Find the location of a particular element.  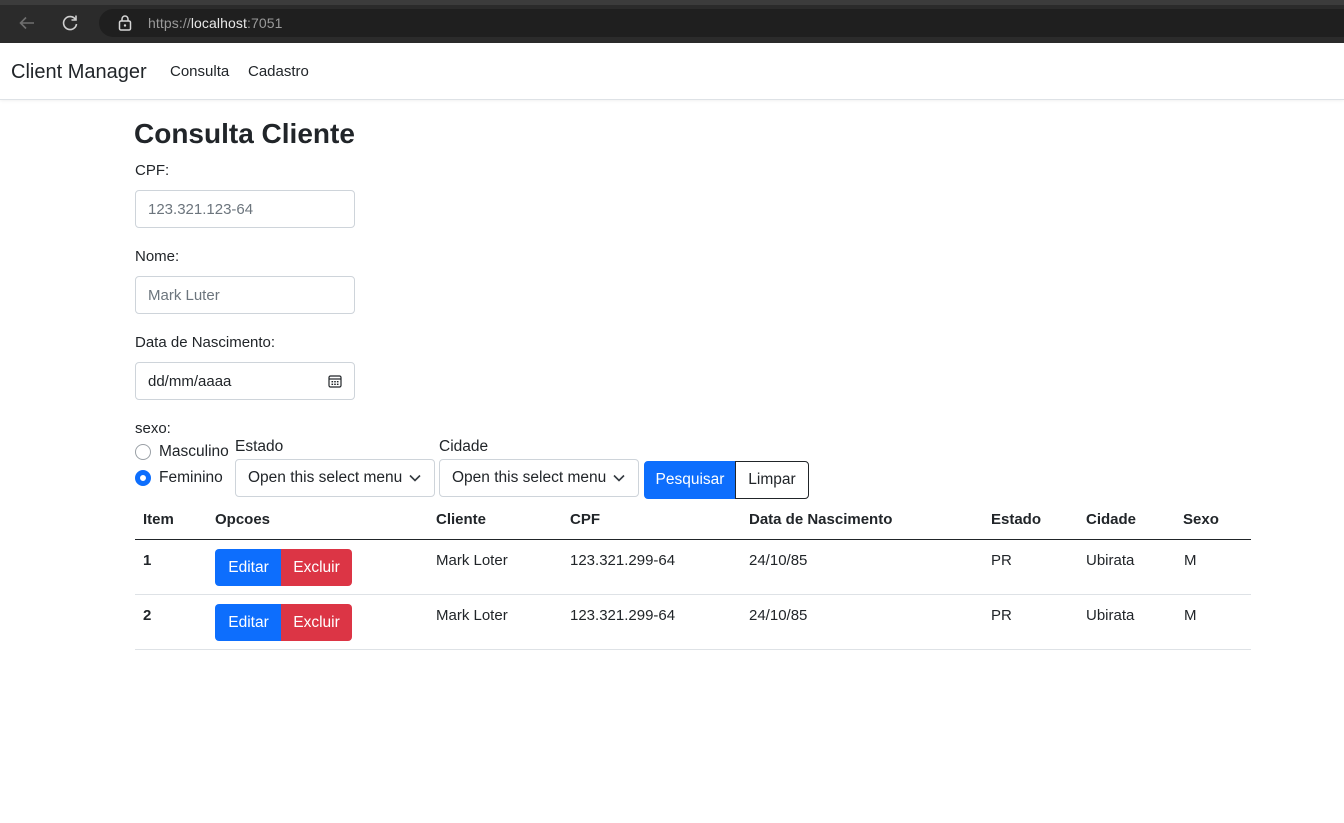

calendar-icon is located at coordinates (335, 381).